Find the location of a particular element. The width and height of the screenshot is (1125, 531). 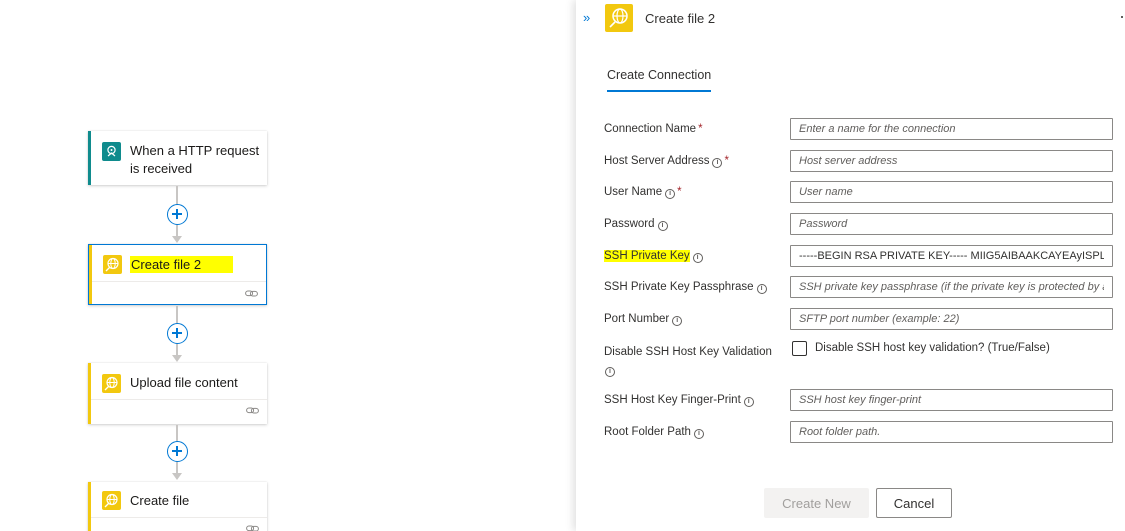

user-name-input is located at coordinates (951, 192).